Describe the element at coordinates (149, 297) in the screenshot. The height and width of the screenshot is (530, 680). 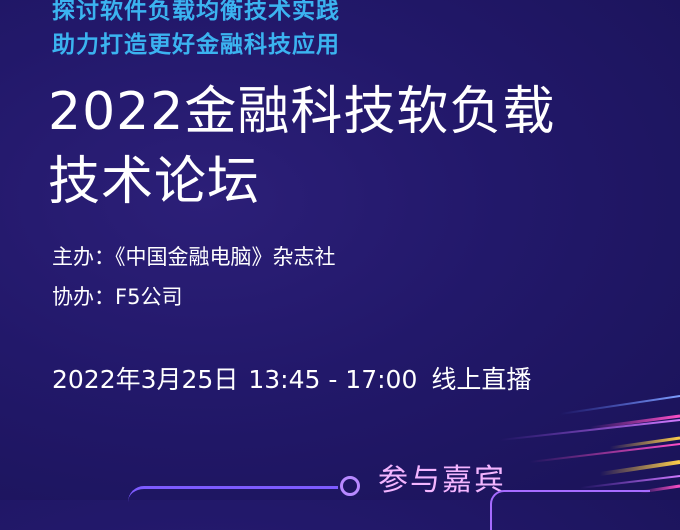
I see `coorganizer-value: F5公司` at that location.